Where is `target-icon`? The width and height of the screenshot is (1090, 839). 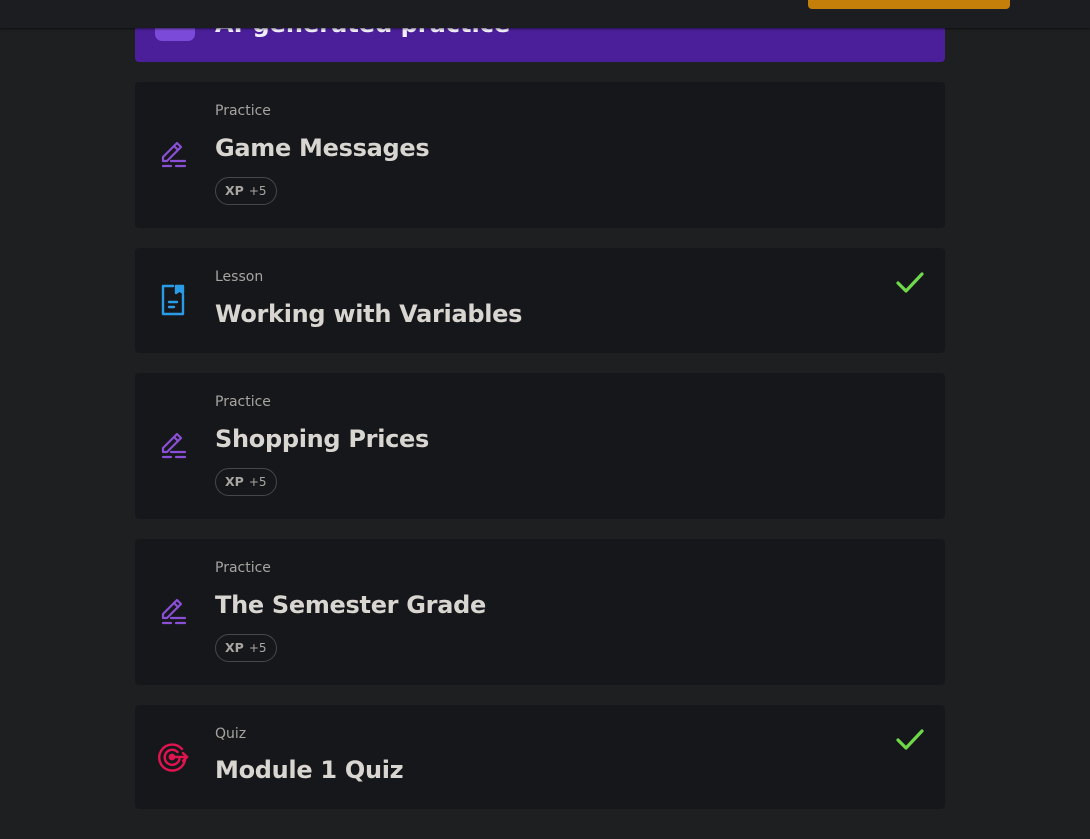 target-icon is located at coordinates (174, 757).